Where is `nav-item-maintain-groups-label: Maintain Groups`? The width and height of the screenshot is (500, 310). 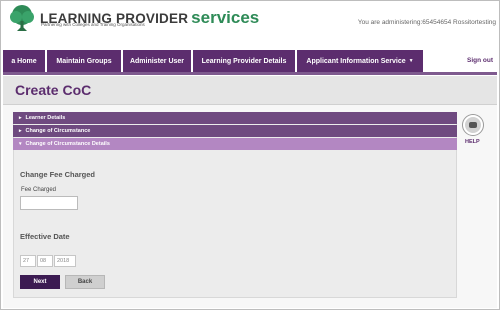
nav-item-maintain-groups-label: Maintain Groups is located at coordinates (84, 61).